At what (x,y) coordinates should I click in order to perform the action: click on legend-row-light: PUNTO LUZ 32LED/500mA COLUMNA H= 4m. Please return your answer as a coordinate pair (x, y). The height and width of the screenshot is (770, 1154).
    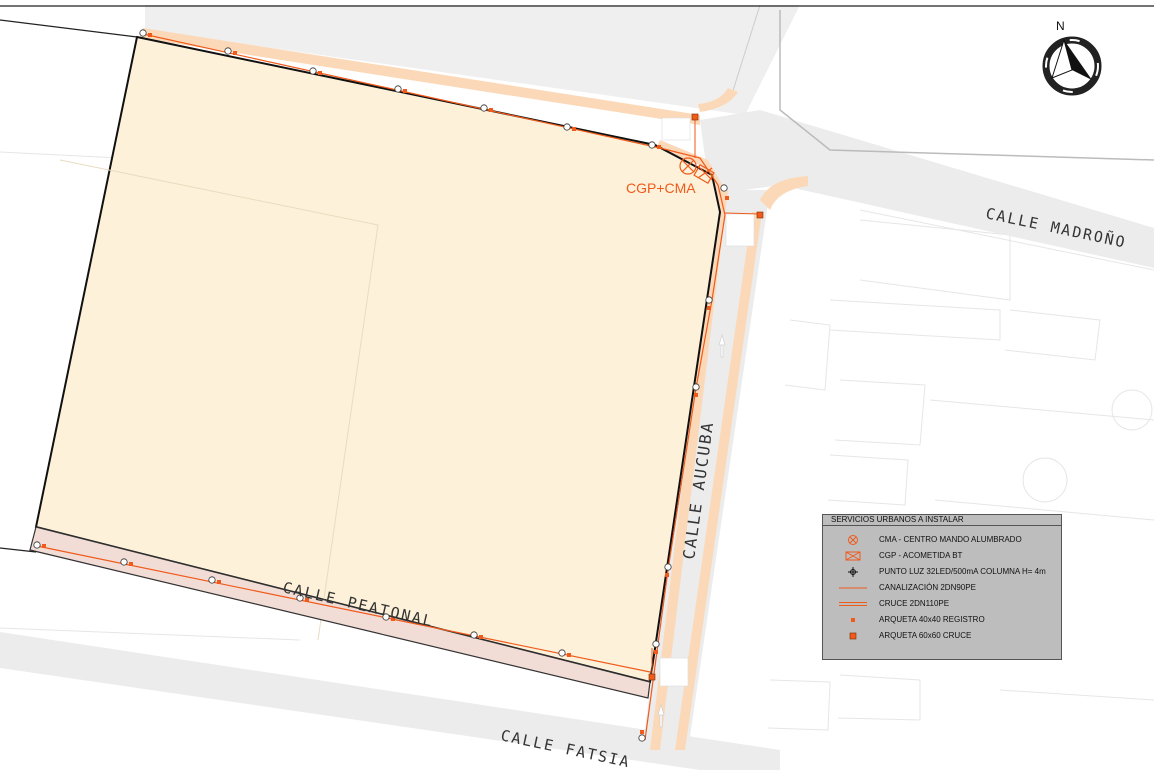
    Looking at the image, I should click on (942, 572).